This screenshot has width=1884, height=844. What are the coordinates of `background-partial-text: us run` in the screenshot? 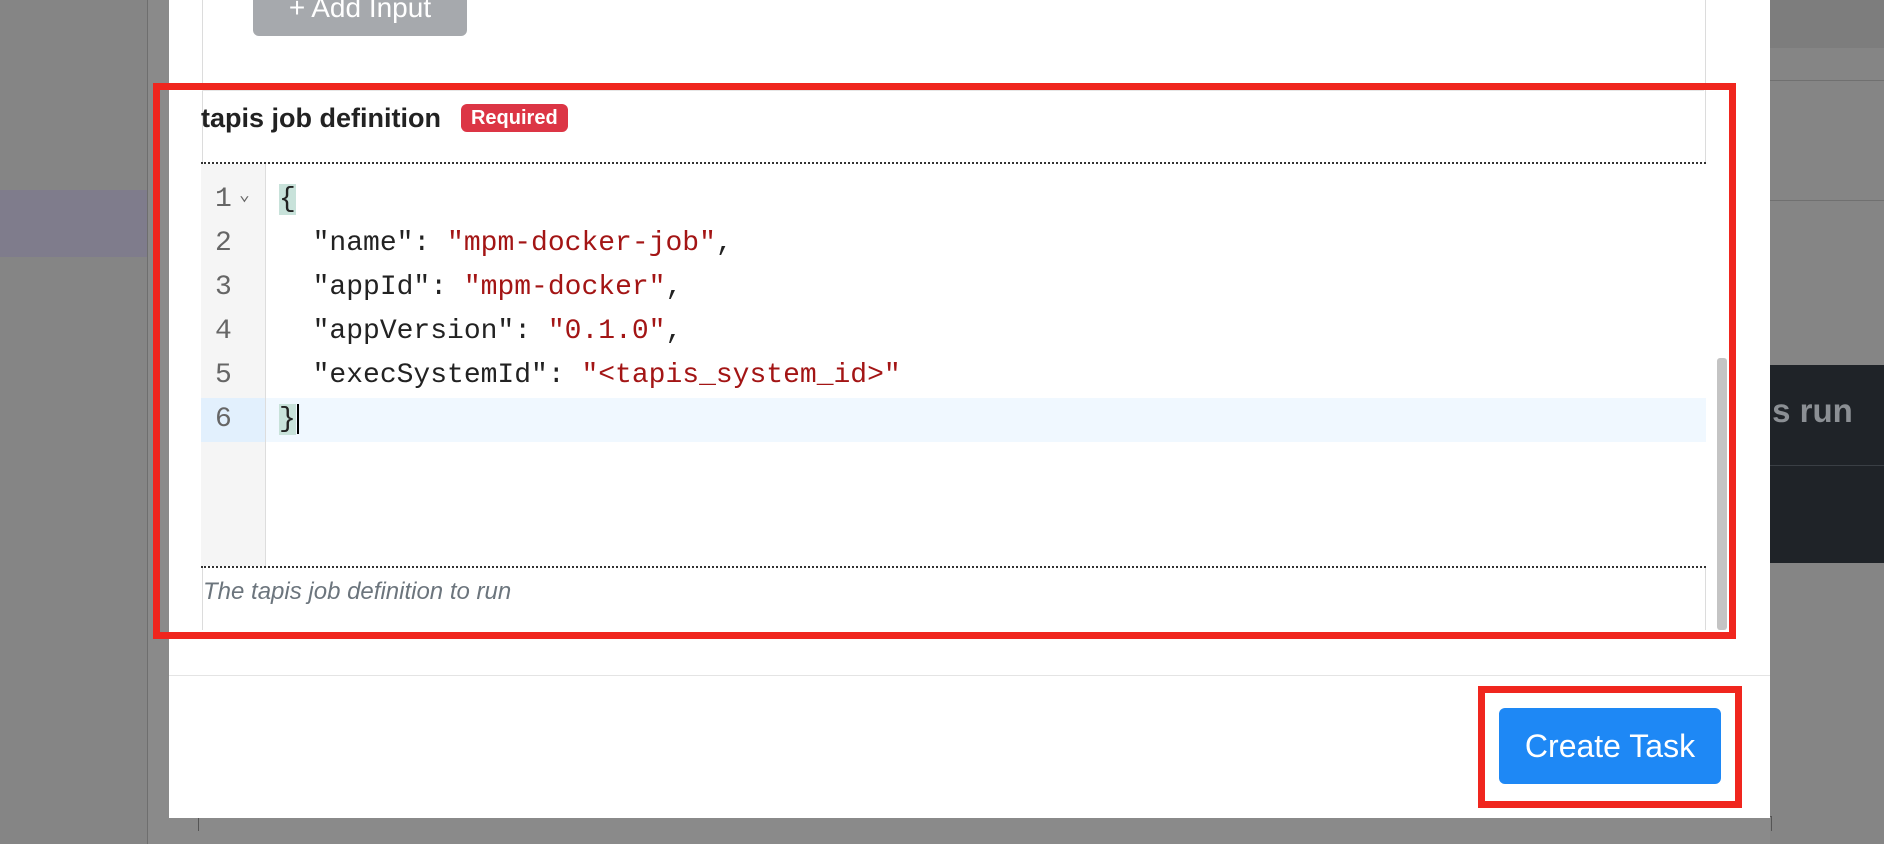 It's located at (1811, 410).